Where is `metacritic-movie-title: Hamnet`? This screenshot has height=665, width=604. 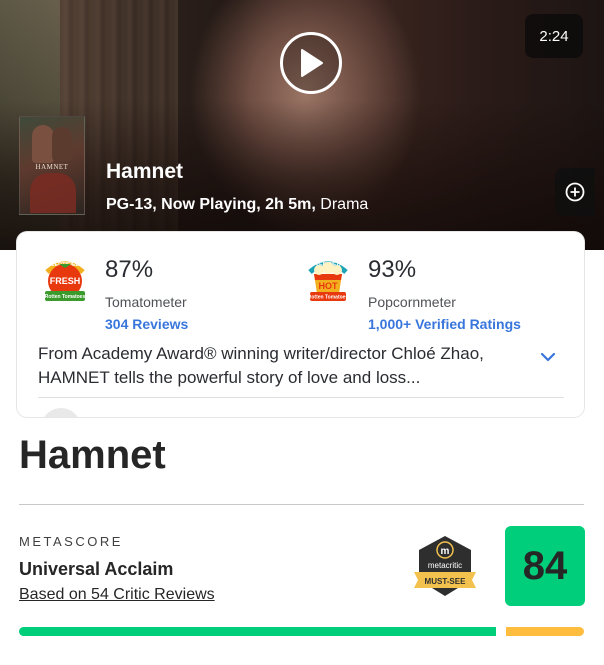
metacritic-movie-title: Hamnet is located at coordinates (92, 455).